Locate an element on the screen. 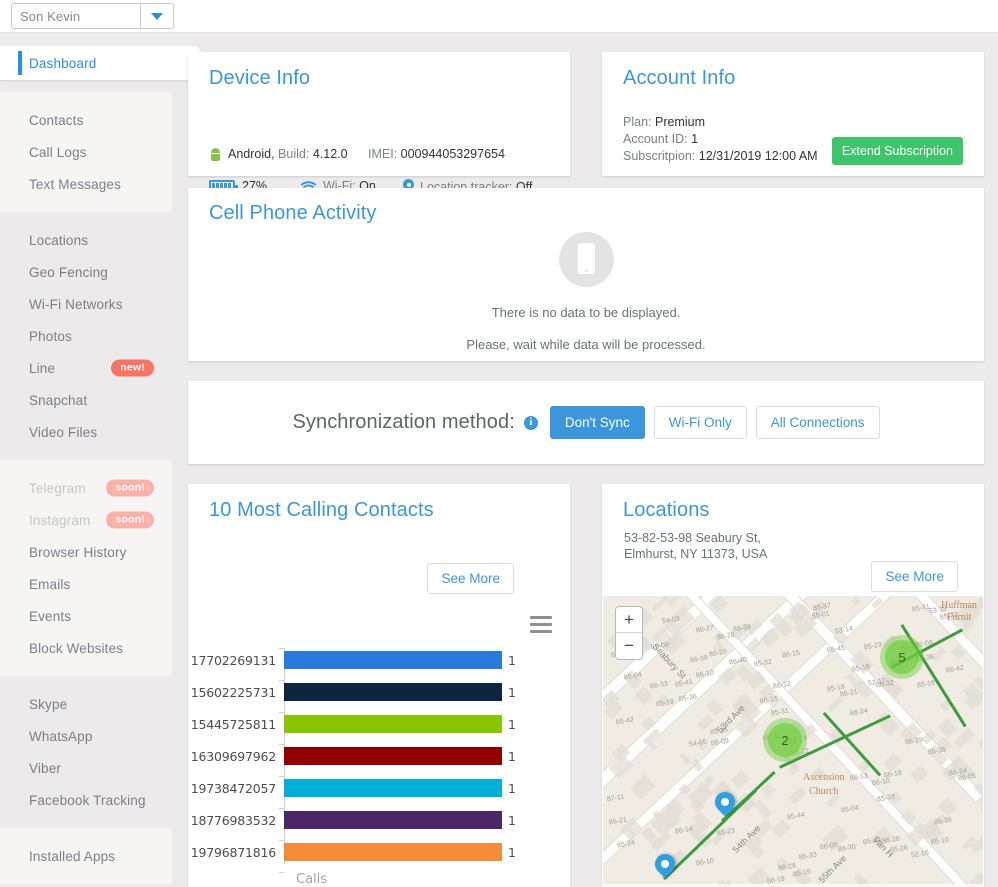 The height and width of the screenshot is (887, 998). sidebar-item-badge: soon! is located at coordinates (130, 520).